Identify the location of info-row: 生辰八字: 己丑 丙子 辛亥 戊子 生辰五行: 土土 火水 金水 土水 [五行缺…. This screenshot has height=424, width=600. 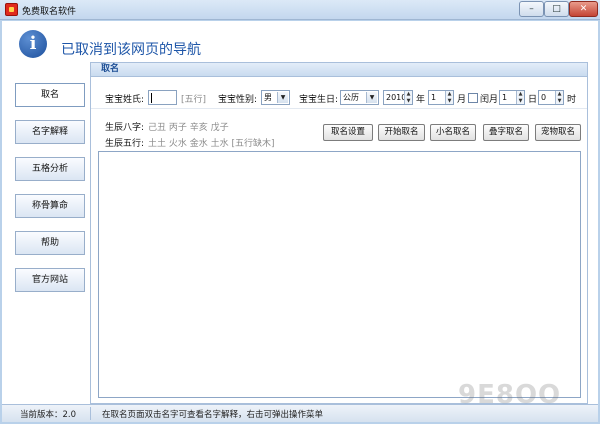
(339, 134).